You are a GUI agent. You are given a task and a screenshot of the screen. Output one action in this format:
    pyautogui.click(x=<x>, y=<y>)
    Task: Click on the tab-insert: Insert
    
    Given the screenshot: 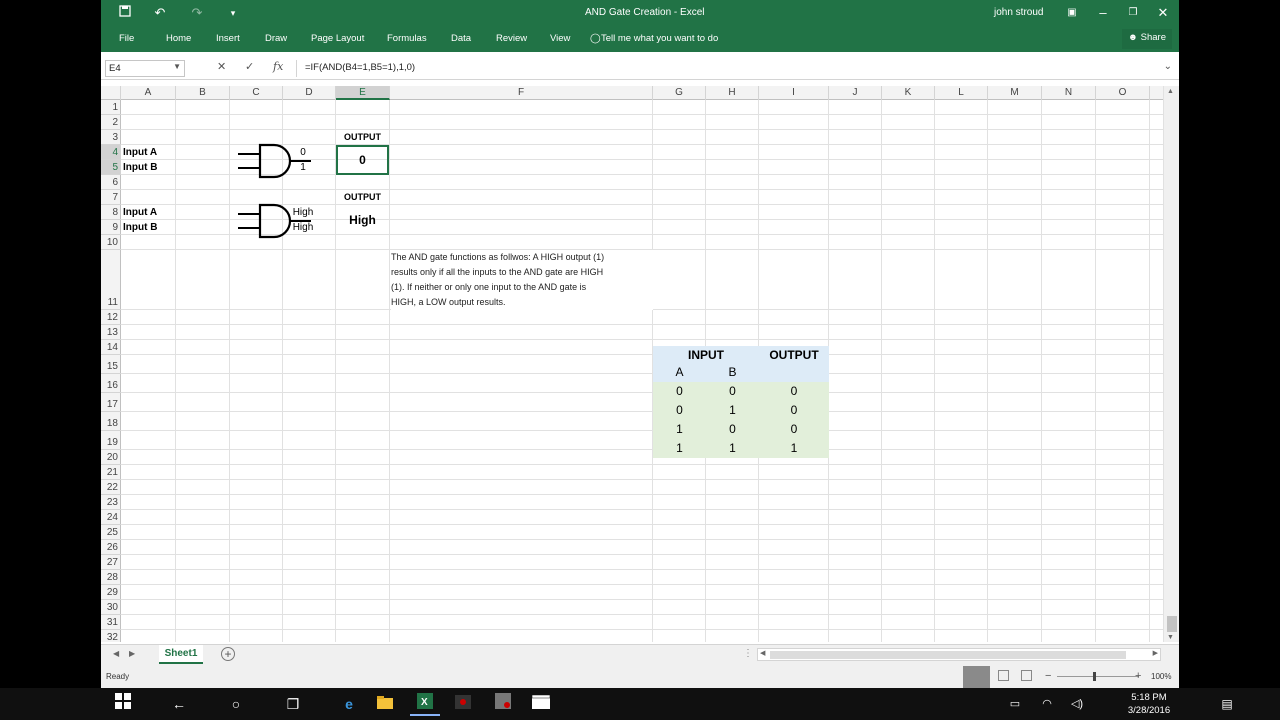 What is the action you would take?
    pyautogui.click(x=228, y=38)
    